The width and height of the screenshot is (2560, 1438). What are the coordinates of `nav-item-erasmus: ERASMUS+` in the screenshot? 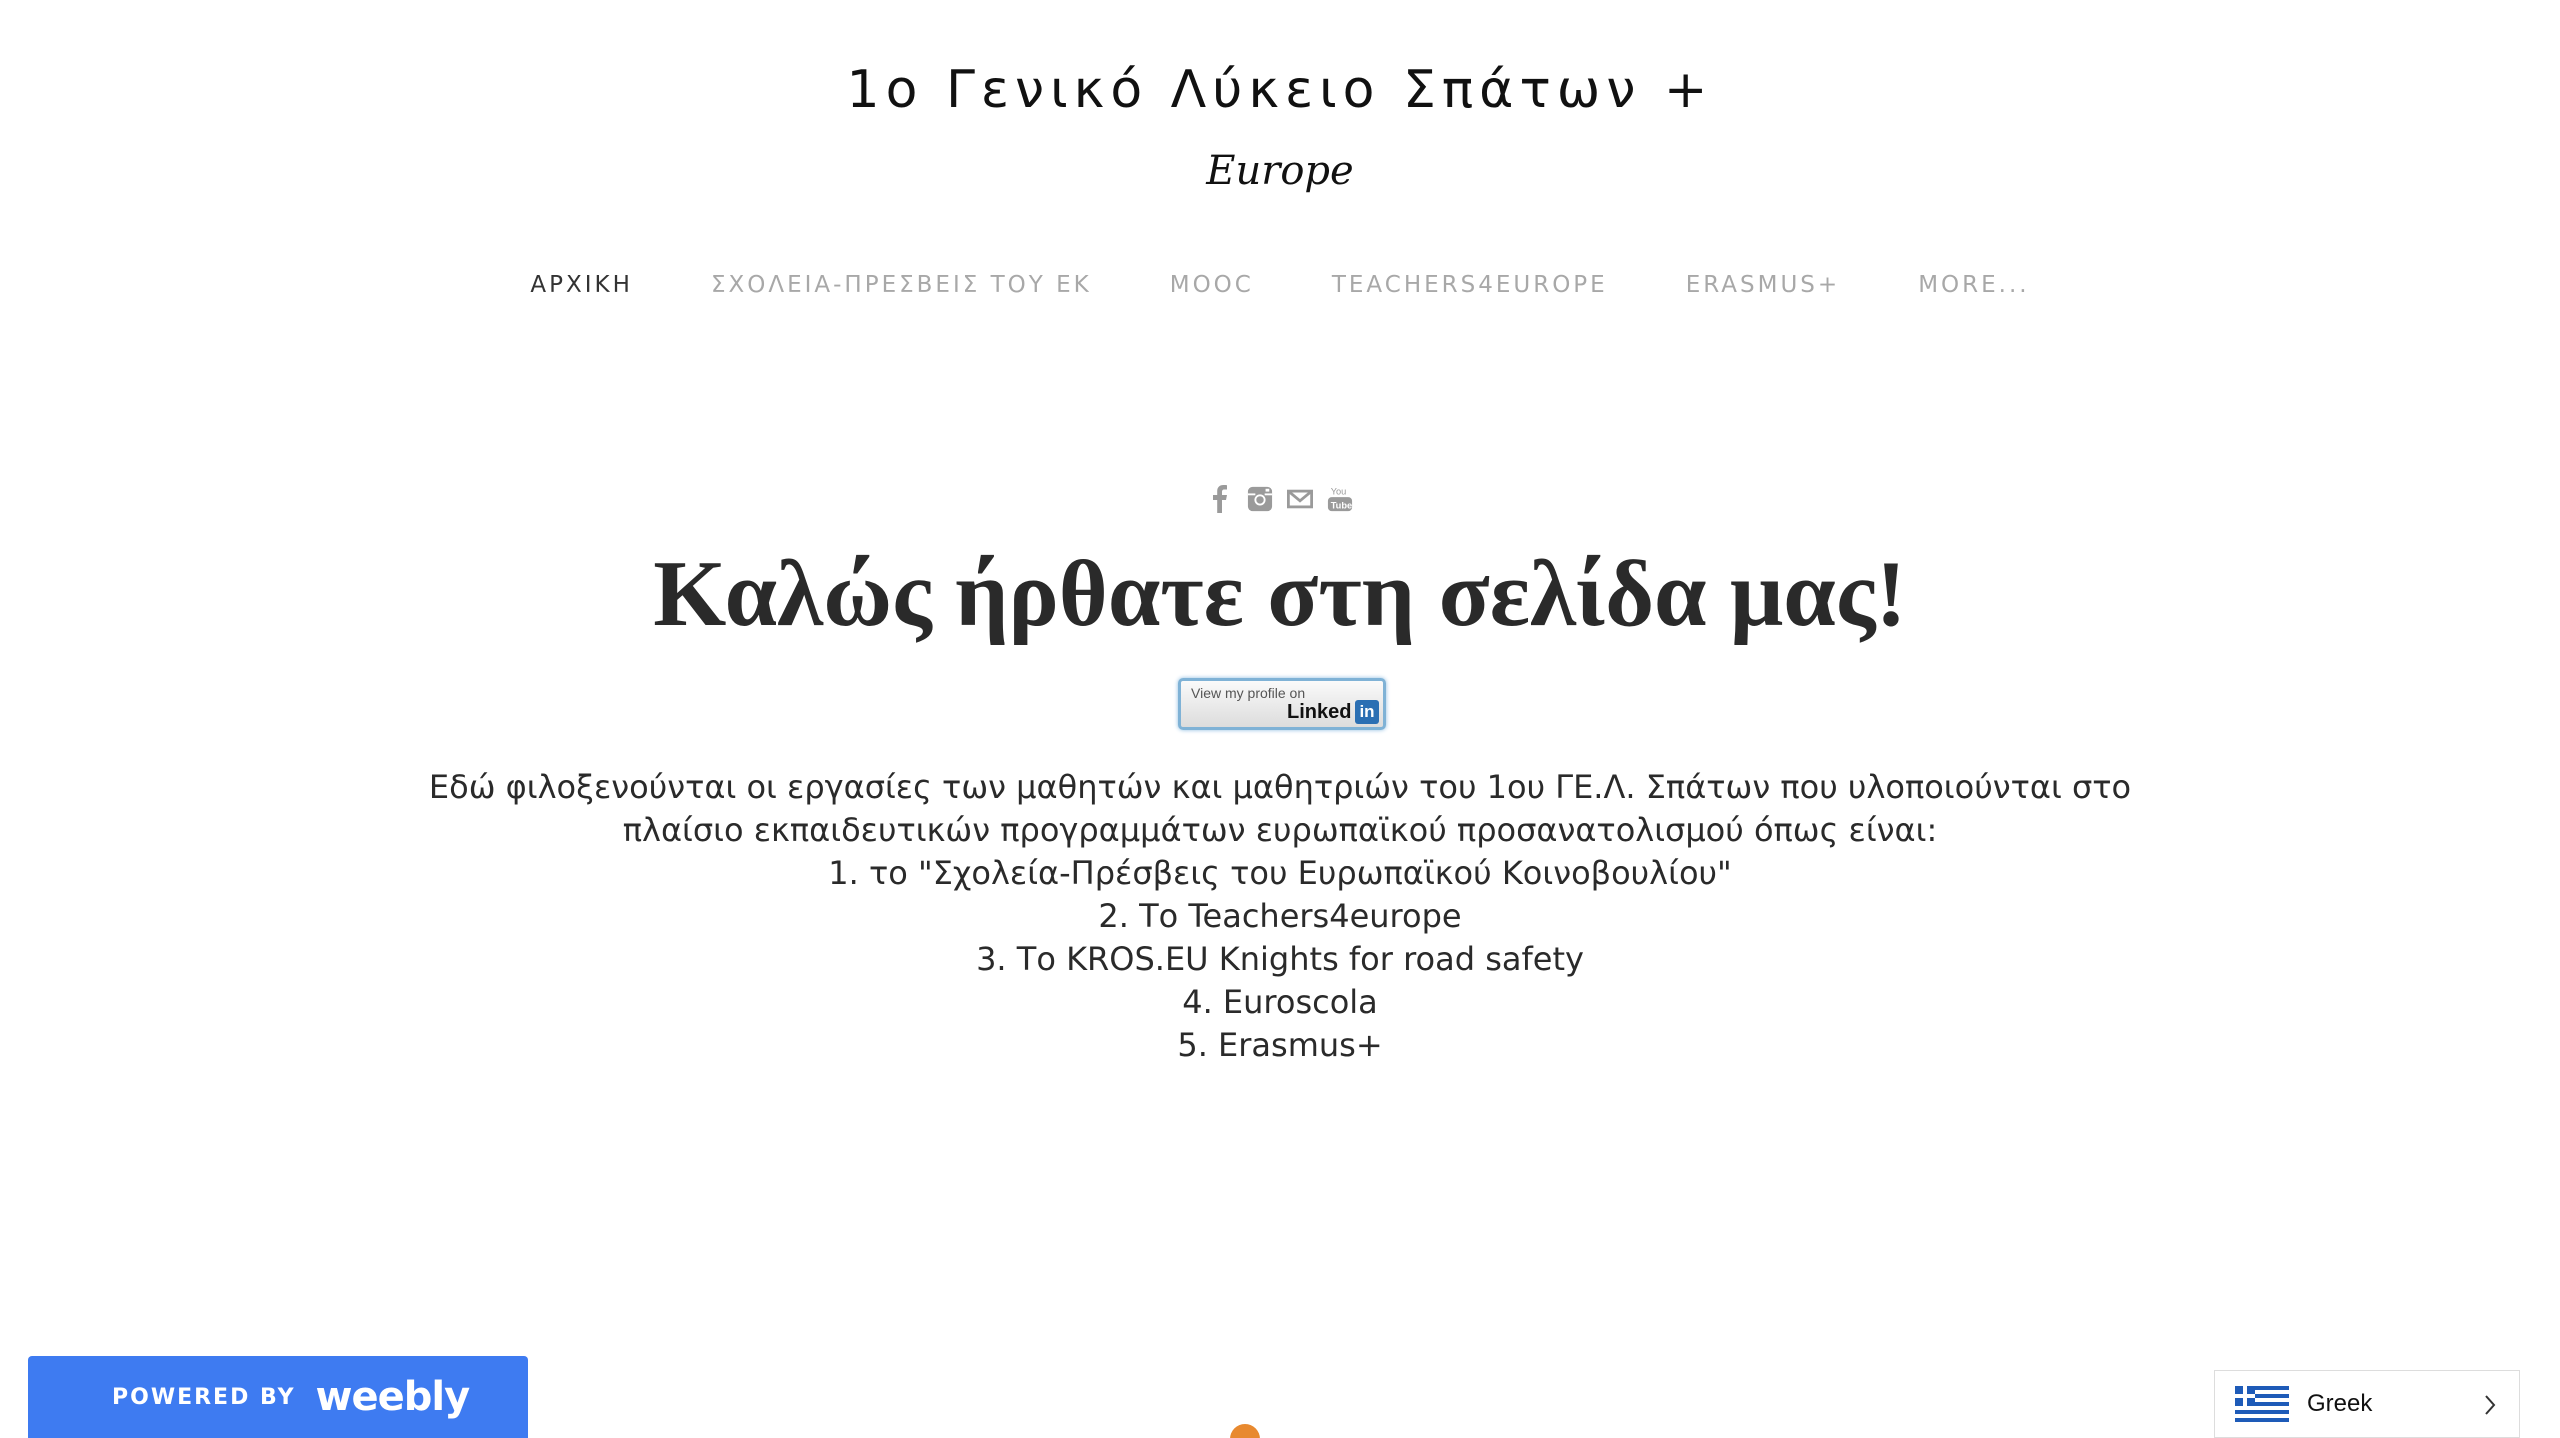 It's located at (1763, 285).